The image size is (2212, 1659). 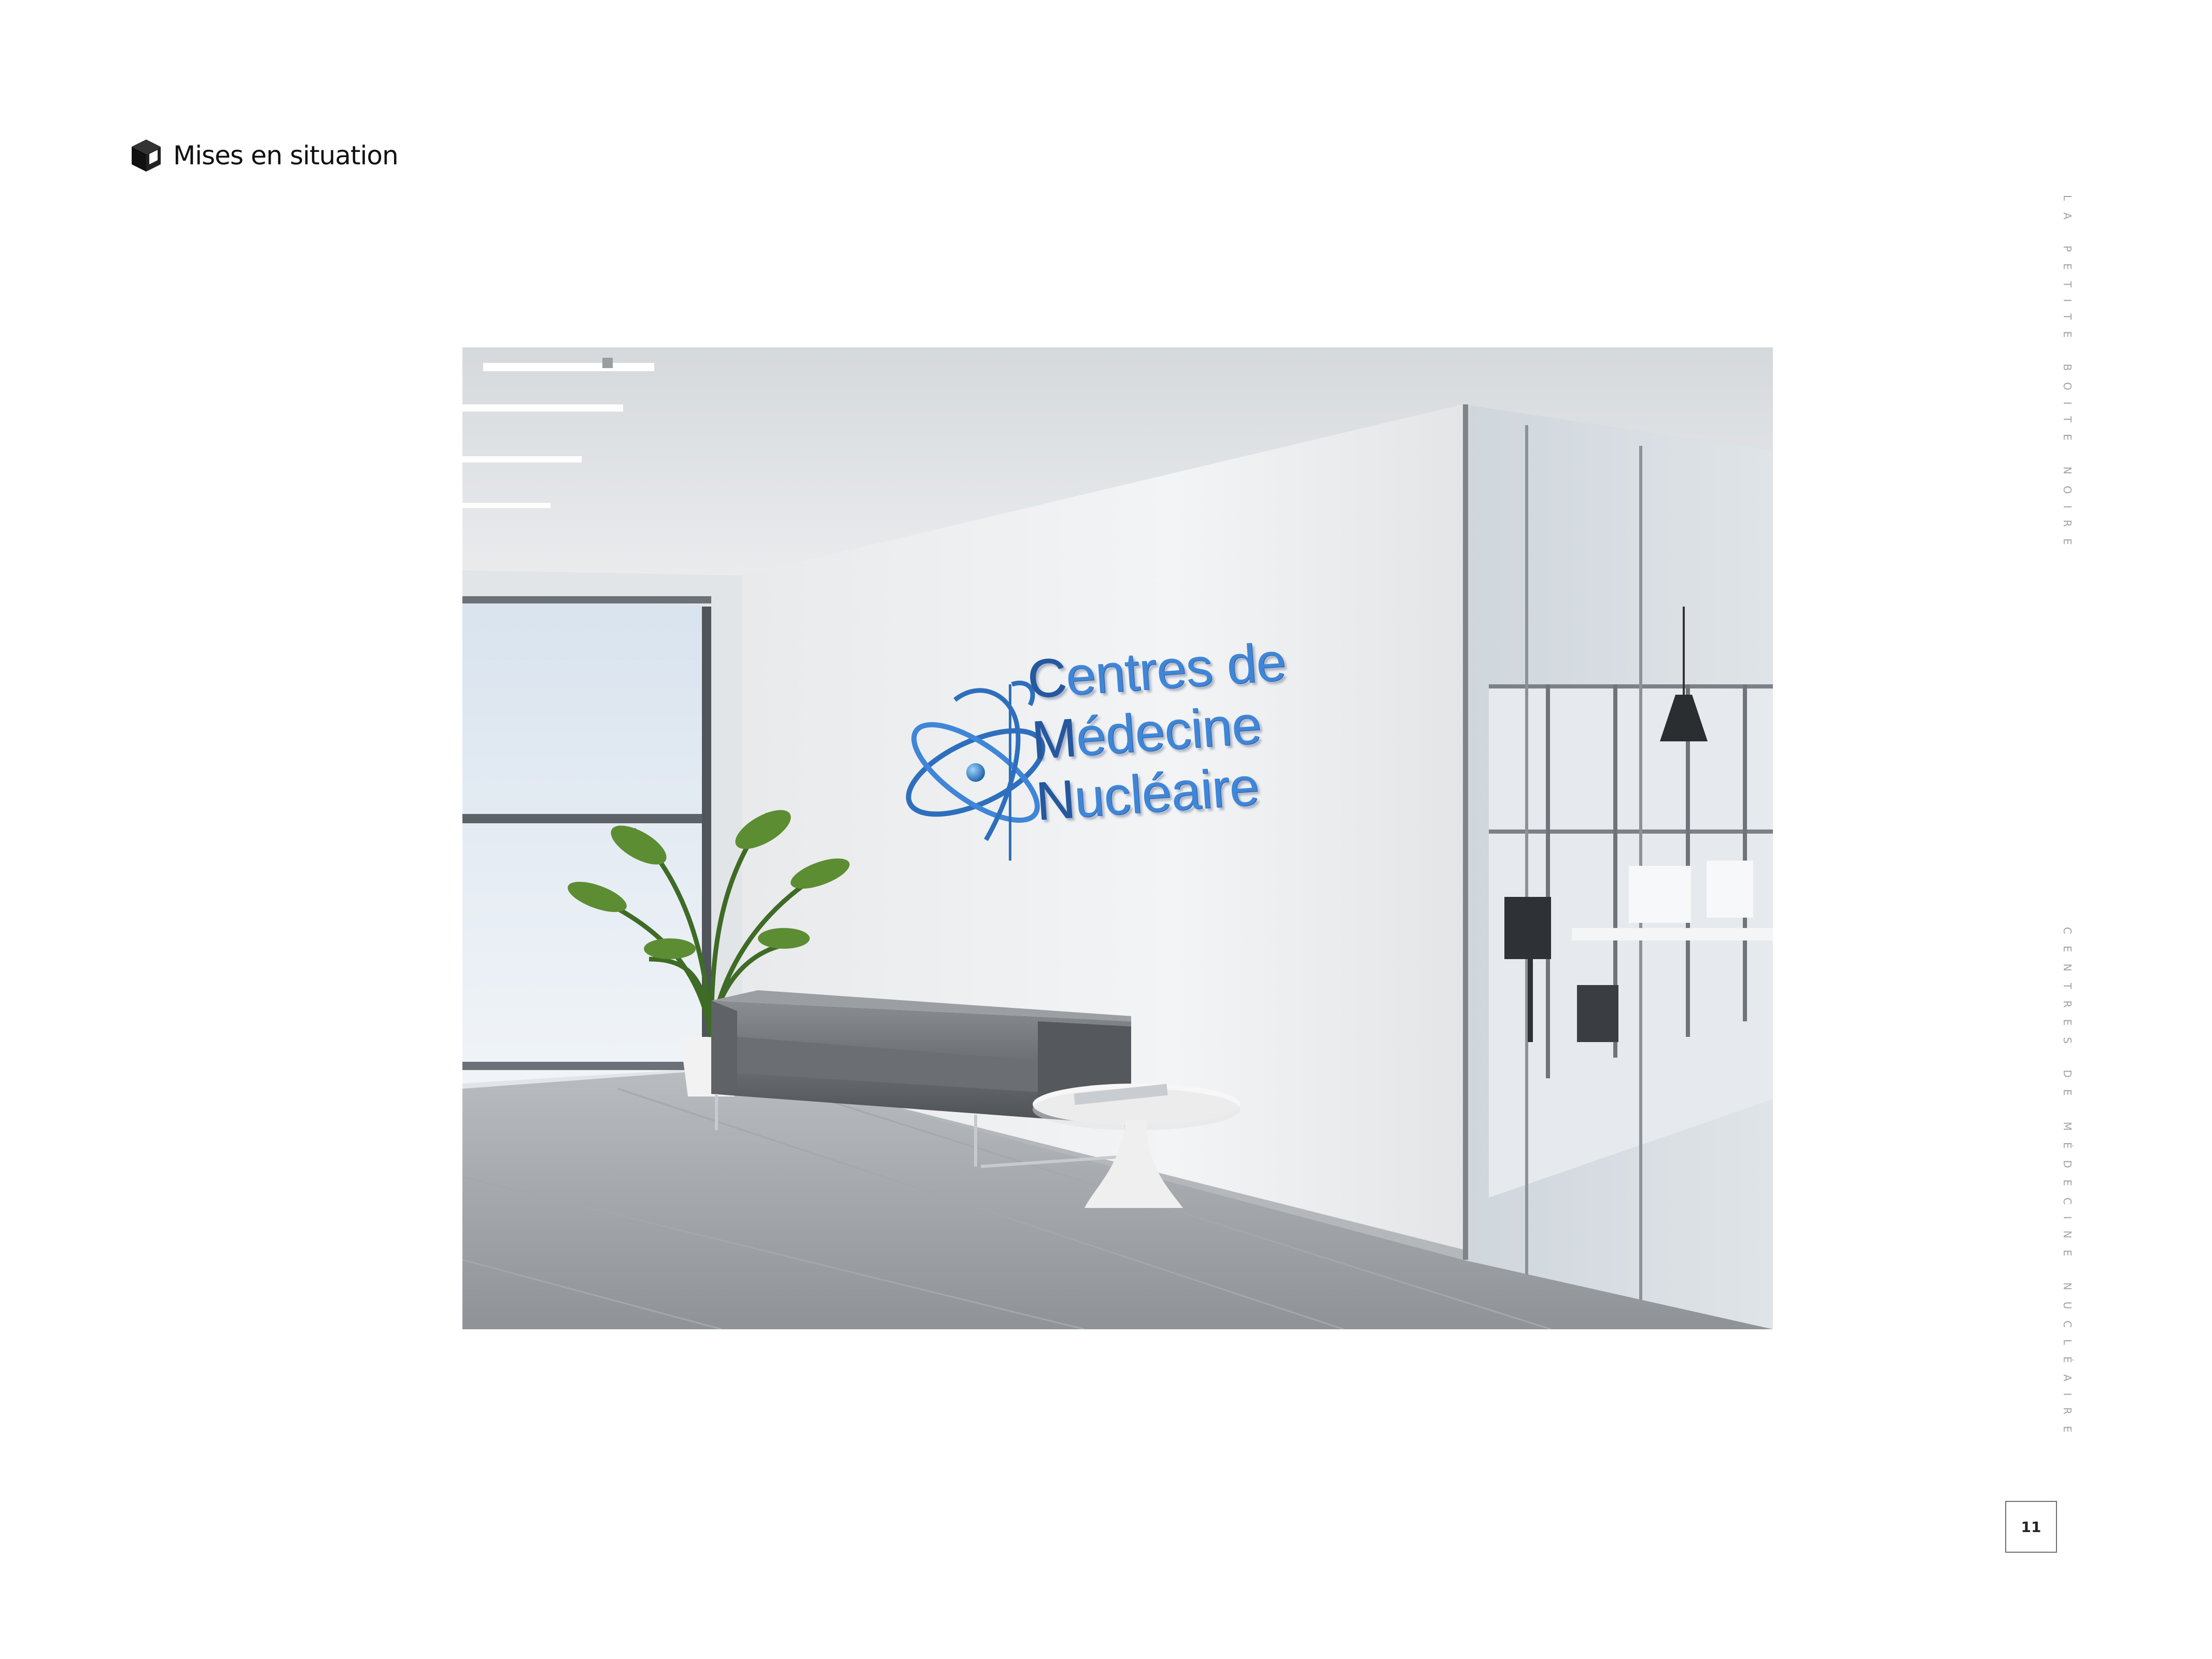 I want to click on page-number: 11, so click(x=2031, y=1527).